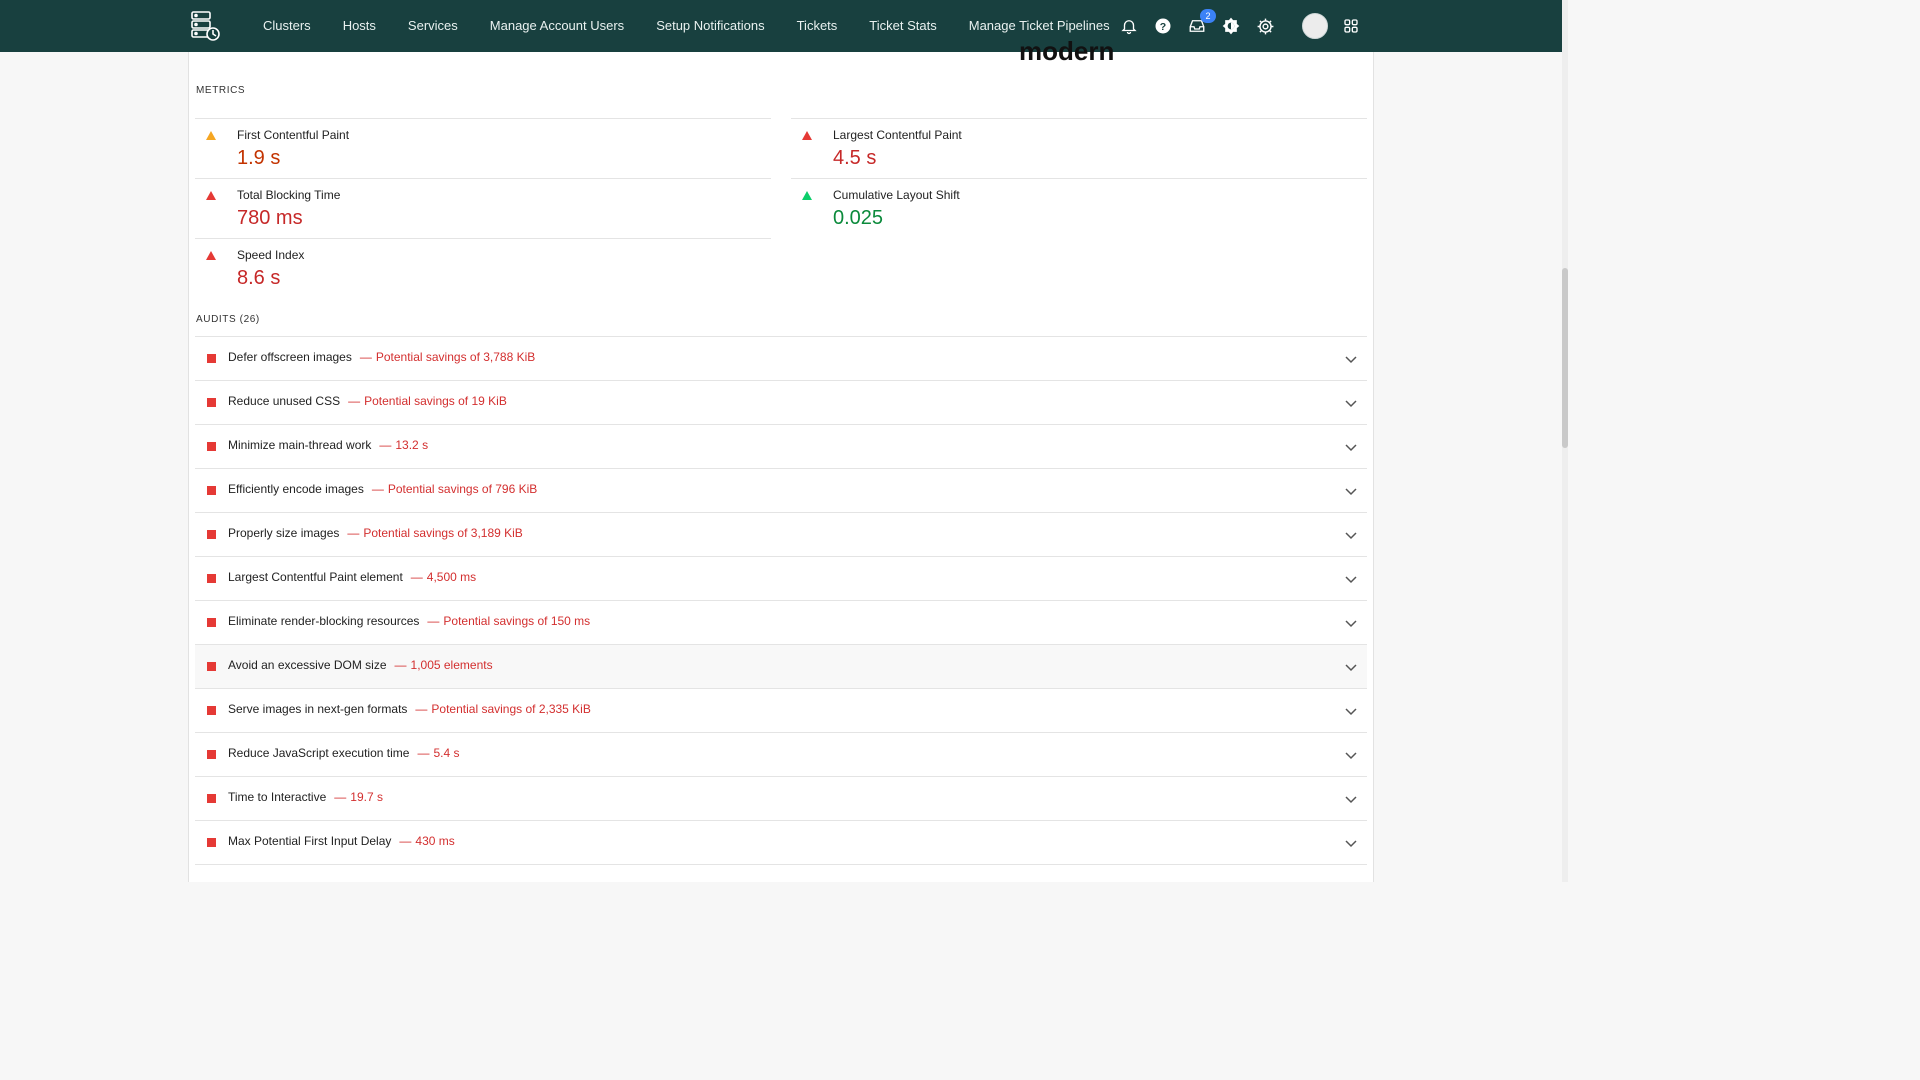 The image size is (1920, 1080). I want to click on metric-value: 780 ms, so click(270, 218).